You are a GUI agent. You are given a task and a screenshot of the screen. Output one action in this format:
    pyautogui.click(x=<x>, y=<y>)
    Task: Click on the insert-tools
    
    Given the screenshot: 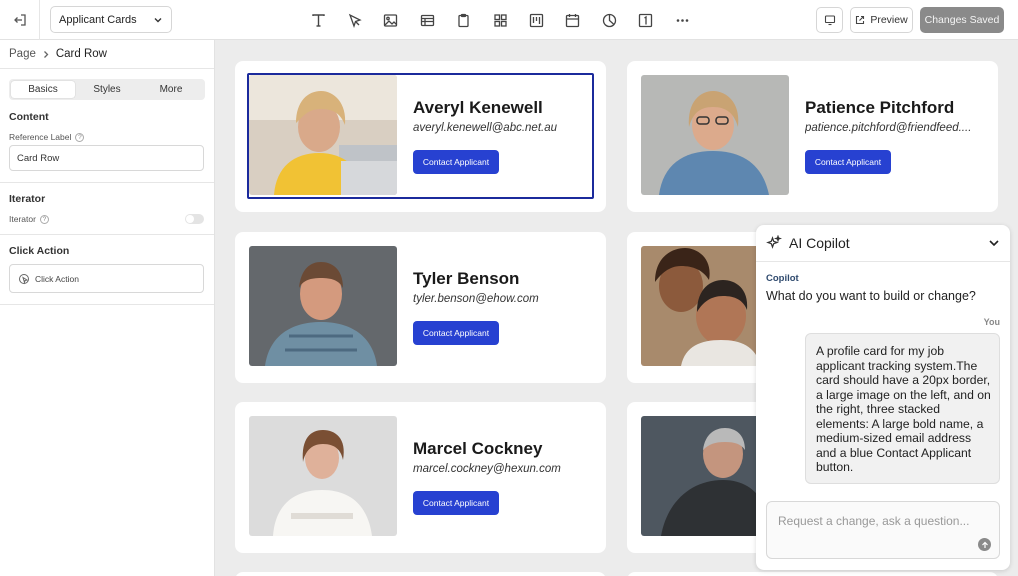 What is the action you would take?
    pyautogui.click(x=500, y=20)
    